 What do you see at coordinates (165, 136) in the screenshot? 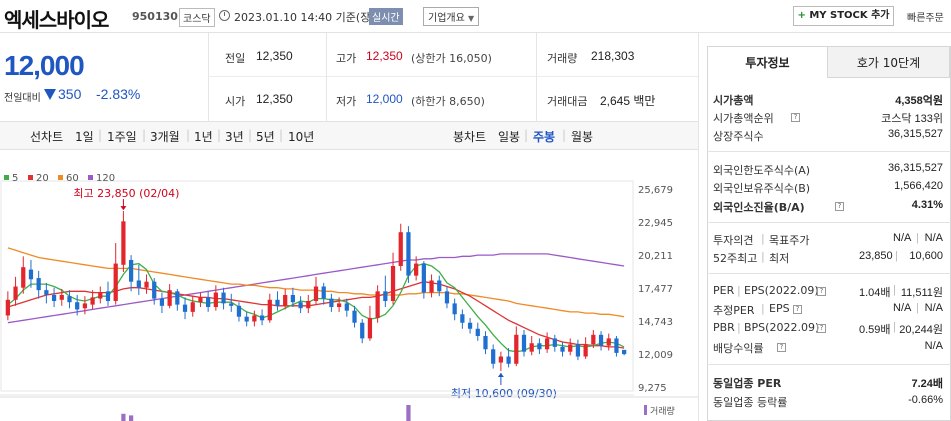
I see `tab-3m: 3개월` at bounding box center [165, 136].